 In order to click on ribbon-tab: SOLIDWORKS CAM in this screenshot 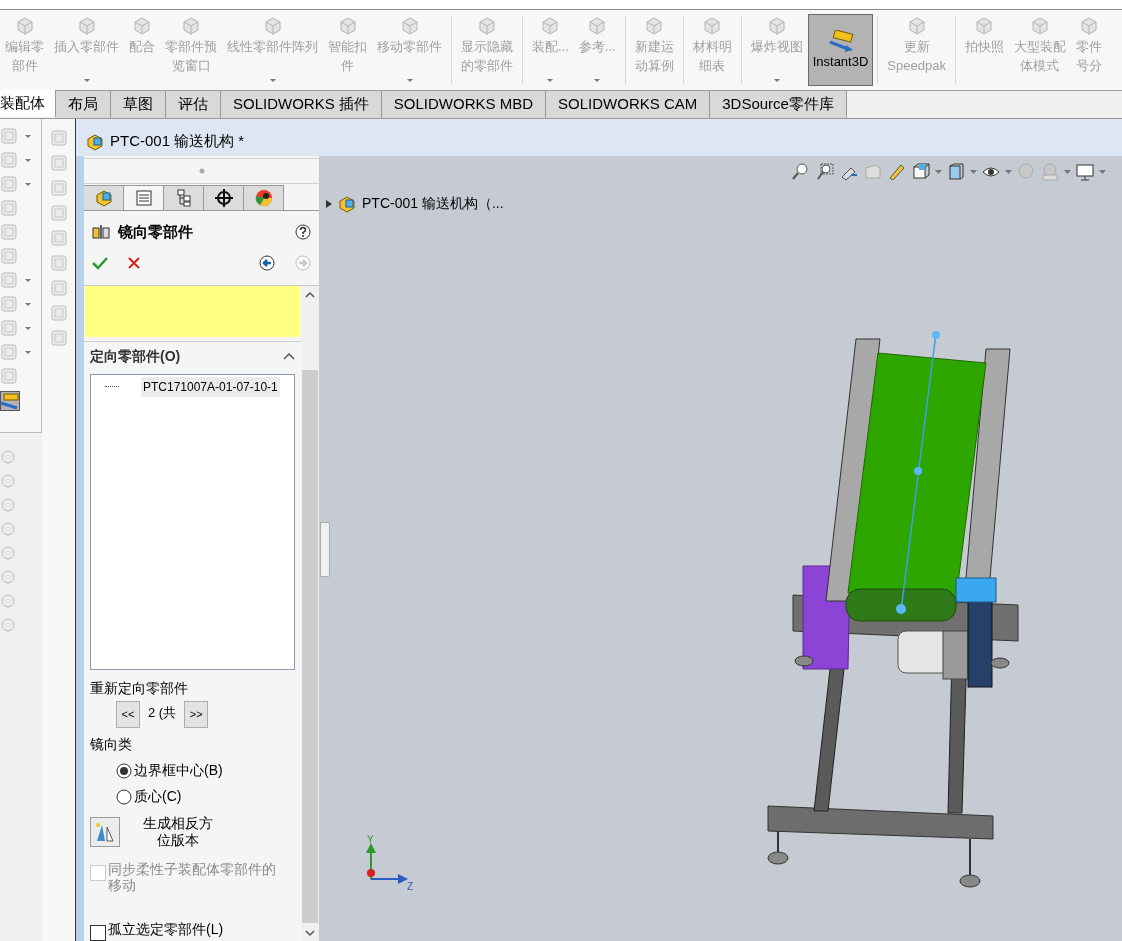, I will do `click(628, 104)`.